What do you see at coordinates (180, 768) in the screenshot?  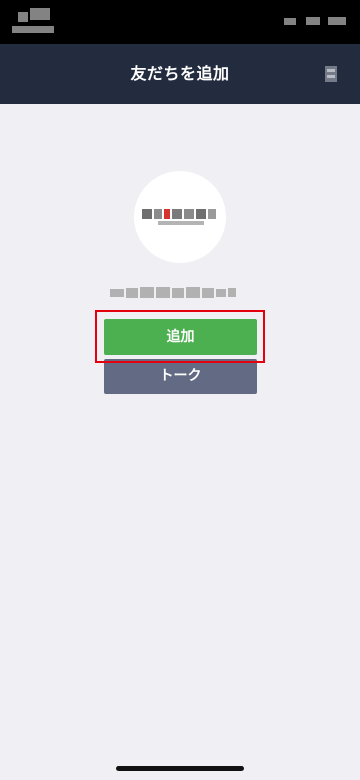 I see `home-indicator` at bounding box center [180, 768].